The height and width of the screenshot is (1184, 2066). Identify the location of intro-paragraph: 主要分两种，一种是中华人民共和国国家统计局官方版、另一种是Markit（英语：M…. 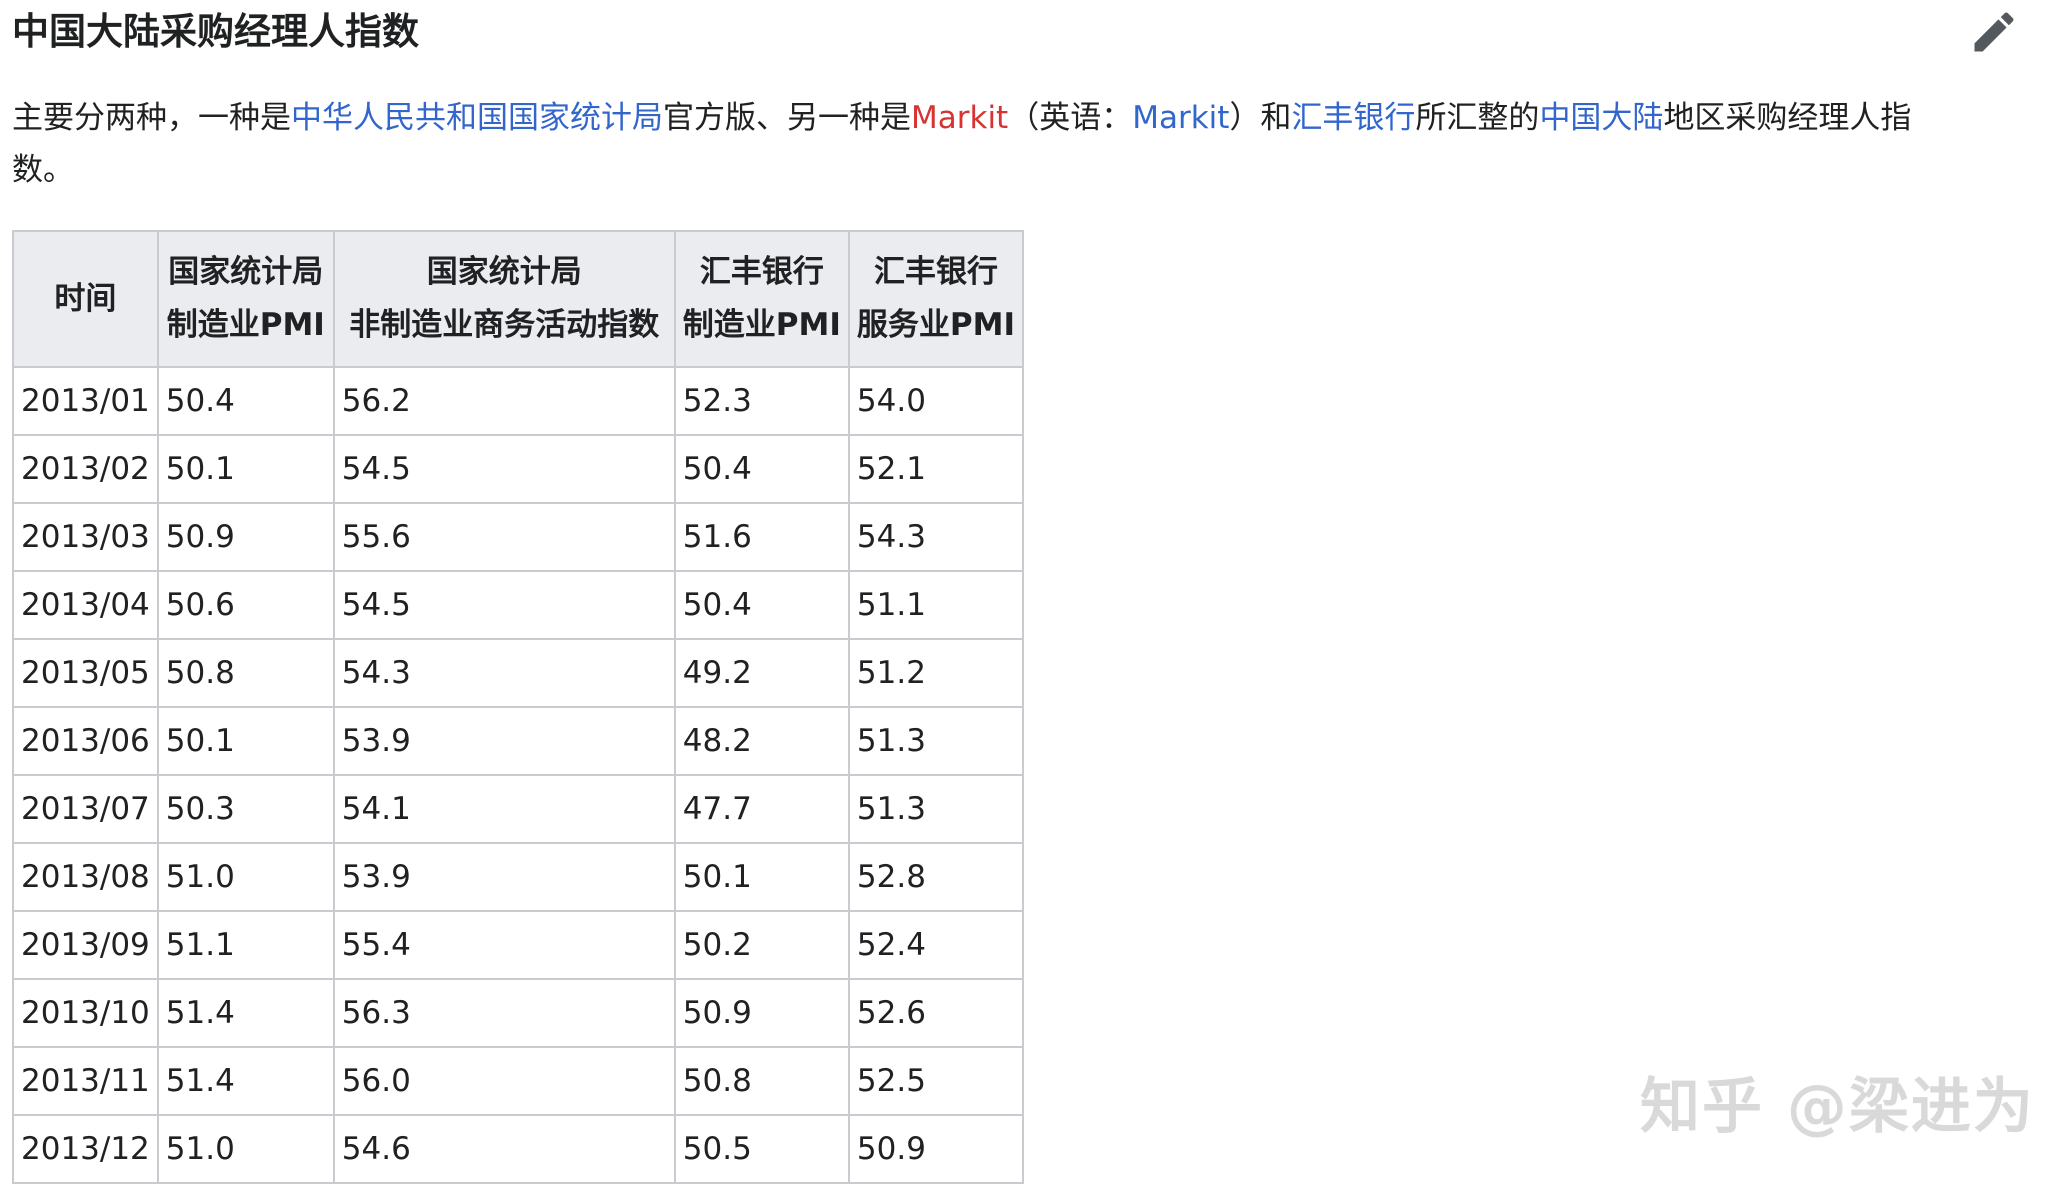
(1007, 144).